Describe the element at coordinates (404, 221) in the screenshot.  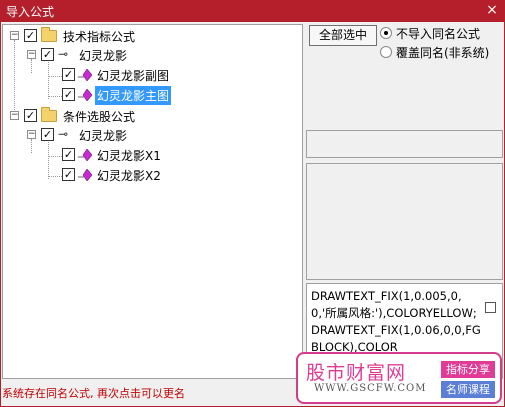
I see `description-panel` at that location.